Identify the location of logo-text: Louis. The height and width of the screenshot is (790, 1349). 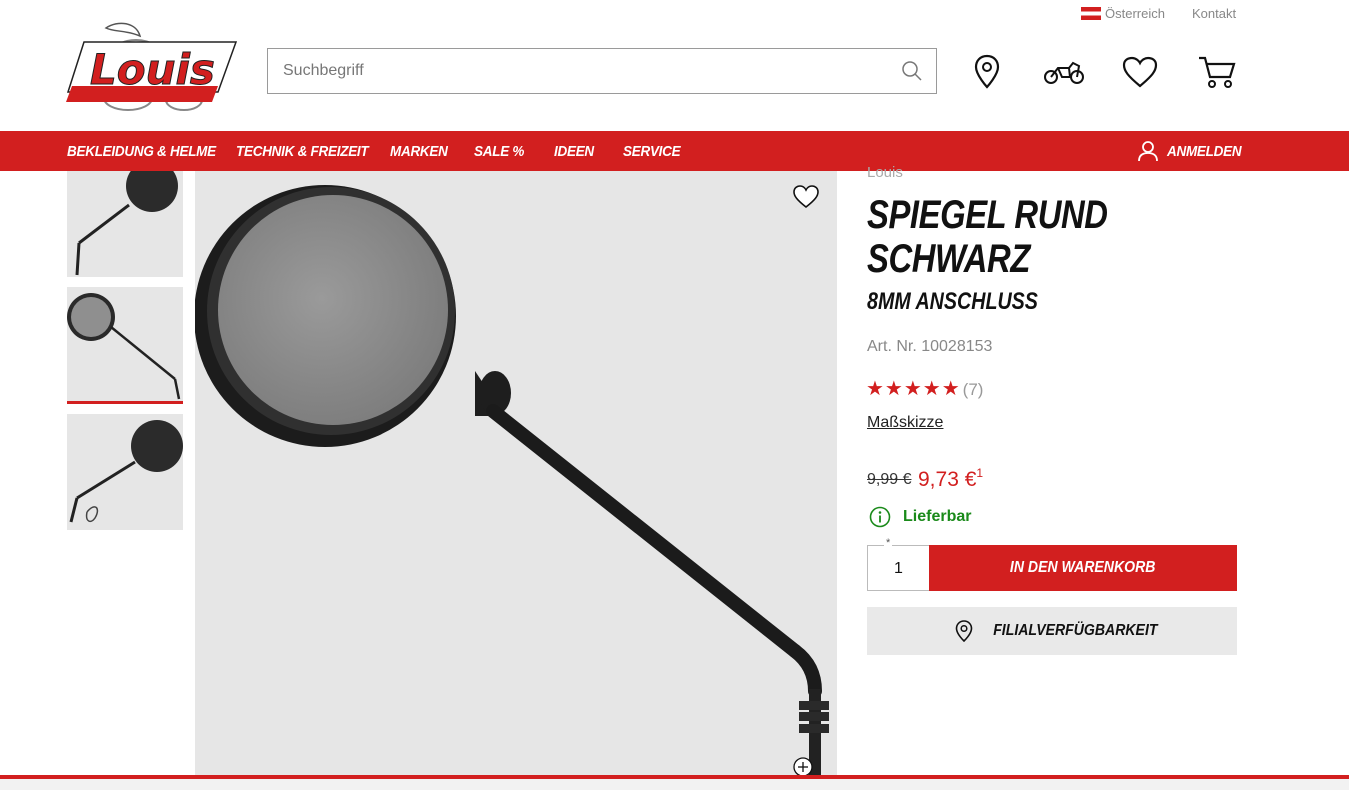
(152, 69).